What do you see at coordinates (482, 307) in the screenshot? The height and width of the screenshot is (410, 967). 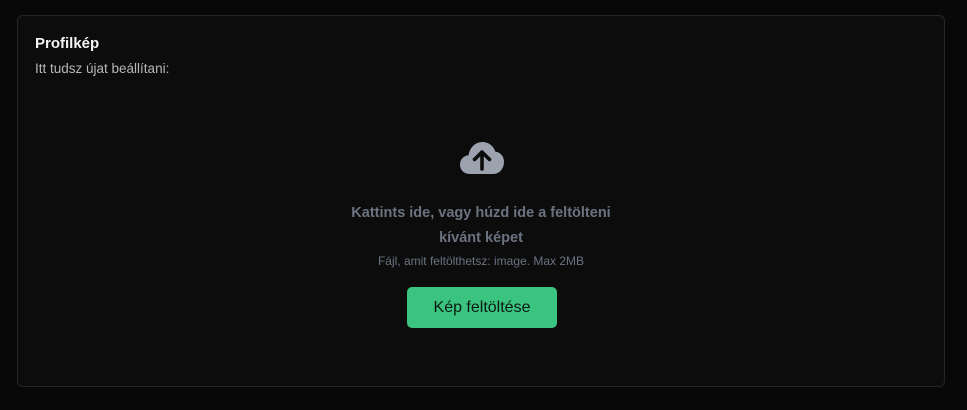 I see `upload-image-button: Kép feltöltése` at bounding box center [482, 307].